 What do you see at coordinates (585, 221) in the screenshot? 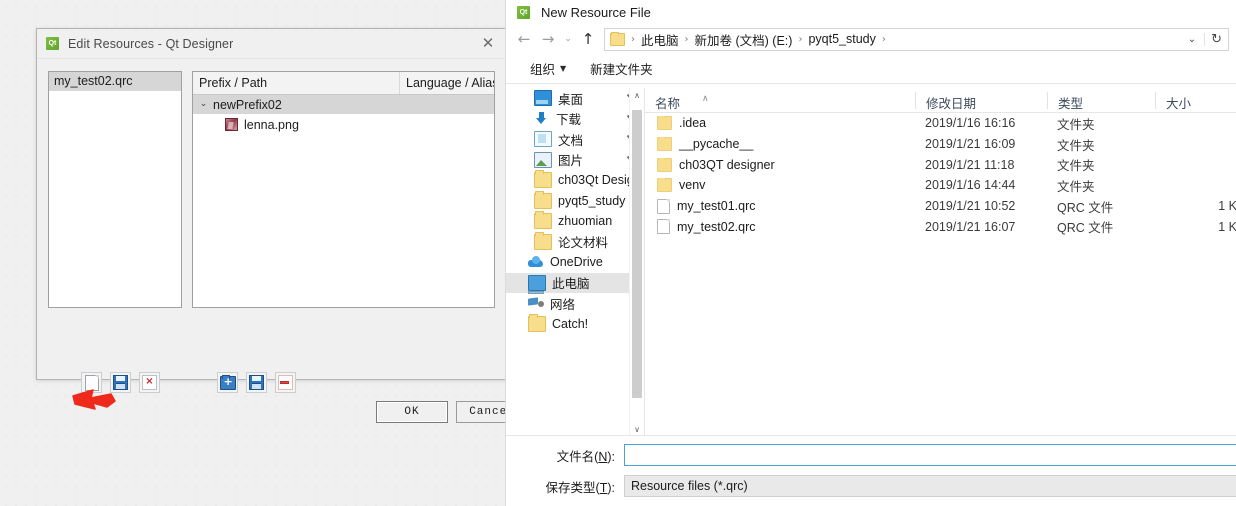
I see `sidebar-item-label: zhuomian` at bounding box center [585, 221].